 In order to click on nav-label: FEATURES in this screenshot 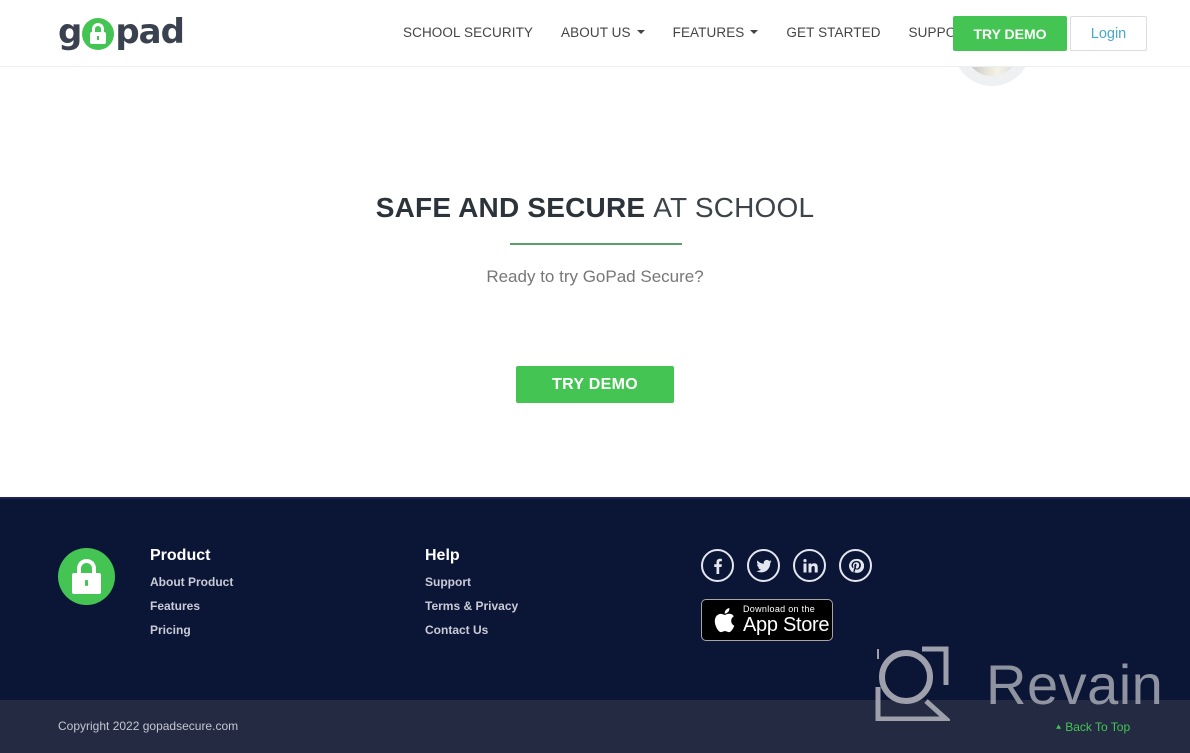, I will do `click(708, 32)`.